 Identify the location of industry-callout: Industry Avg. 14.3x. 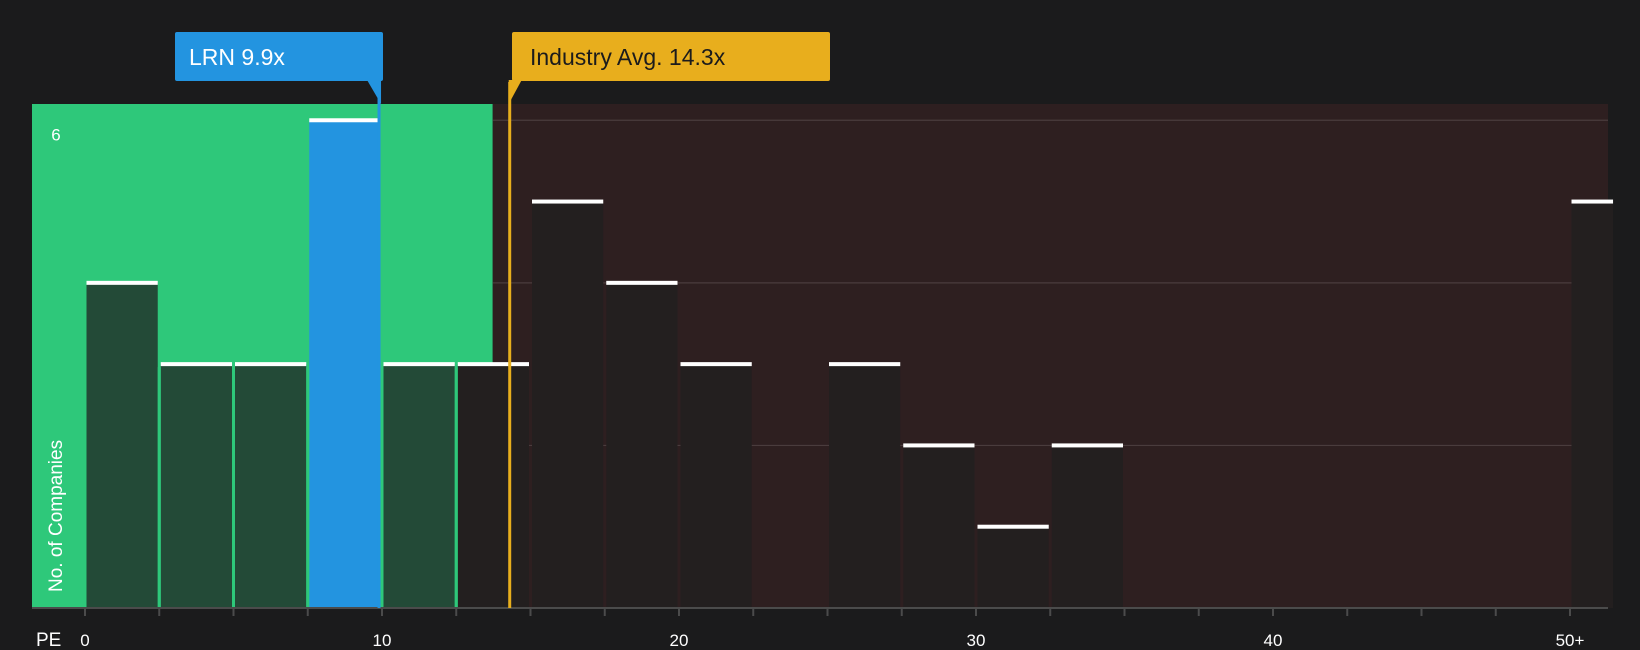
(671, 56).